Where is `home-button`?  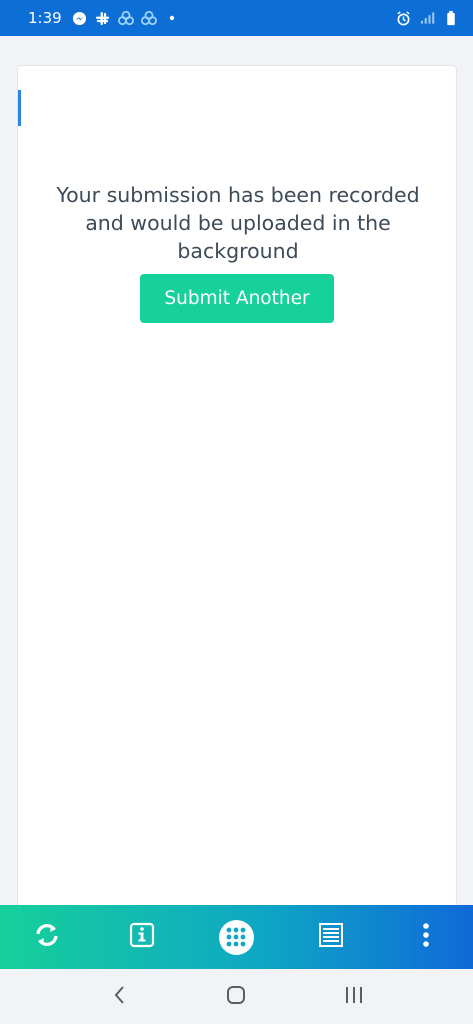
home-button is located at coordinates (236, 997).